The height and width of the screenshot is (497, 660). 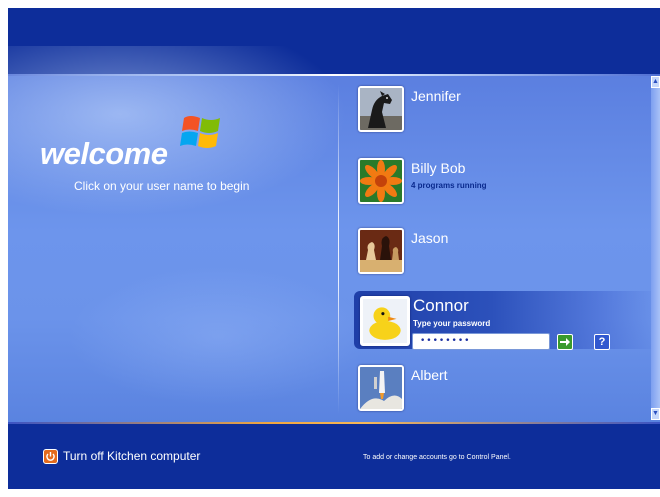 I want to click on rubber-duck-icon, so click(x=385, y=321).